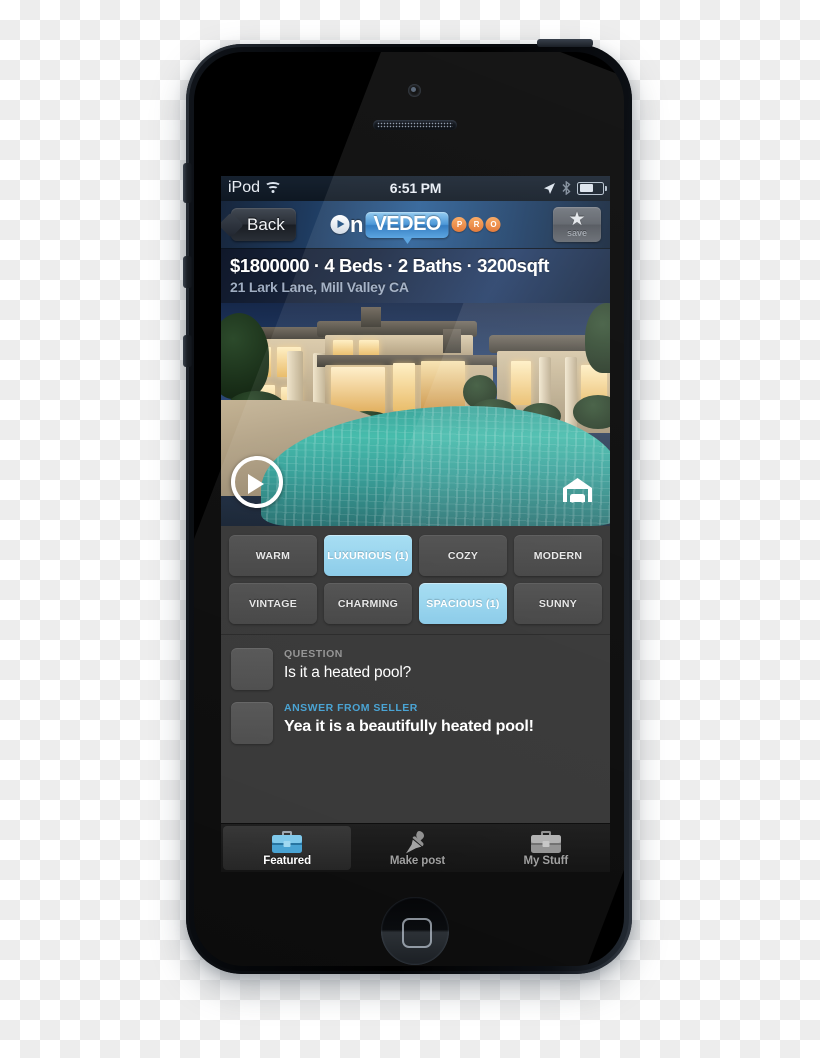 Image resolution: width=820 pixels, height=1058 pixels. I want to click on question-kicker: QUESTION, so click(313, 654).